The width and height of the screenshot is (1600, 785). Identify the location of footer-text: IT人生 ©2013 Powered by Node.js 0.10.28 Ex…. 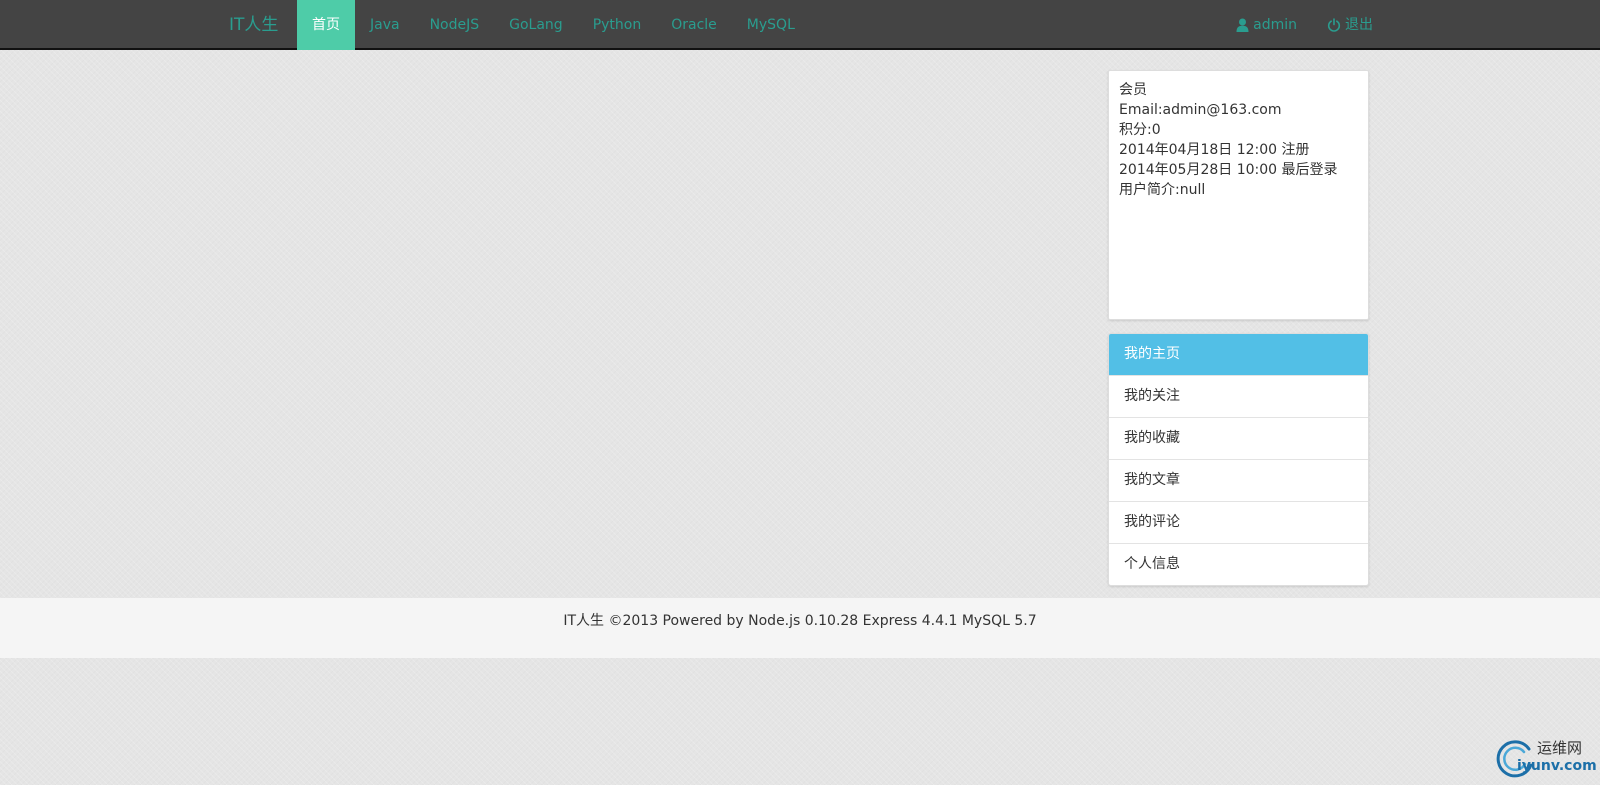
(800, 621).